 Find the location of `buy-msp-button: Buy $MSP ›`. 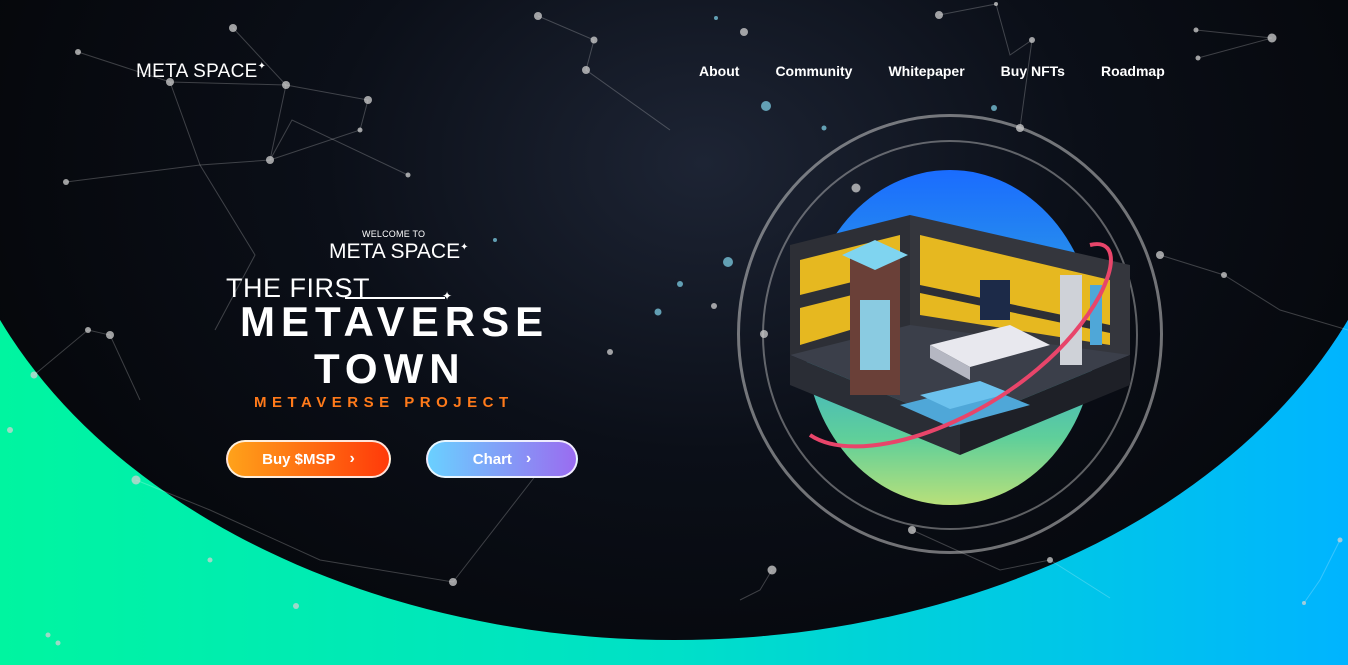

buy-msp-button: Buy $MSP › is located at coordinates (308, 459).